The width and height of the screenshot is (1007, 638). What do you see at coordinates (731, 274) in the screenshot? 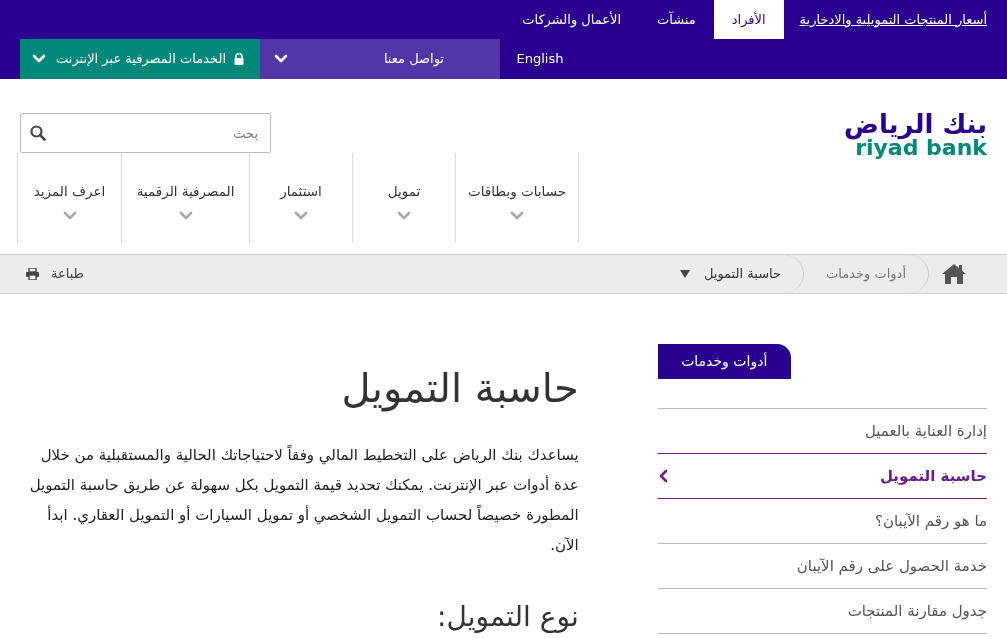
I see `breadcrumb-link: حاسبة التمويل` at bounding box center [731, 274].